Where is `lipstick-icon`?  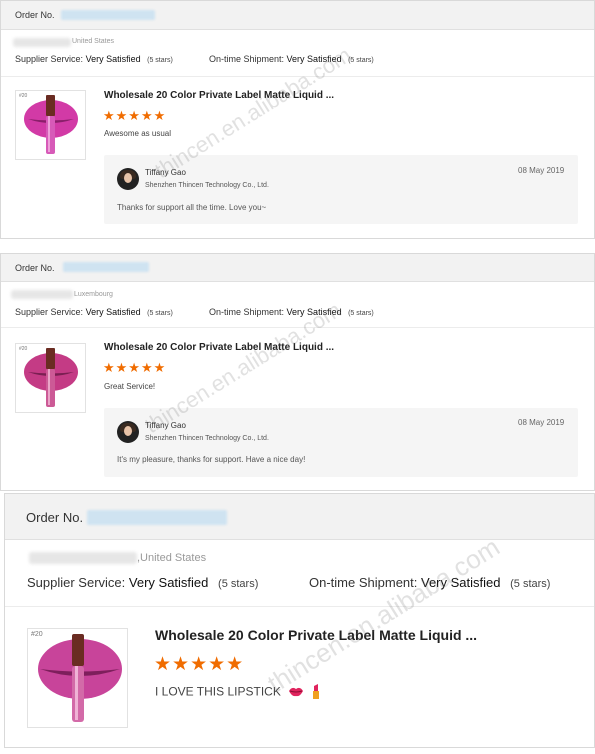 lipstick-icon is located at coordinates (316, 692).